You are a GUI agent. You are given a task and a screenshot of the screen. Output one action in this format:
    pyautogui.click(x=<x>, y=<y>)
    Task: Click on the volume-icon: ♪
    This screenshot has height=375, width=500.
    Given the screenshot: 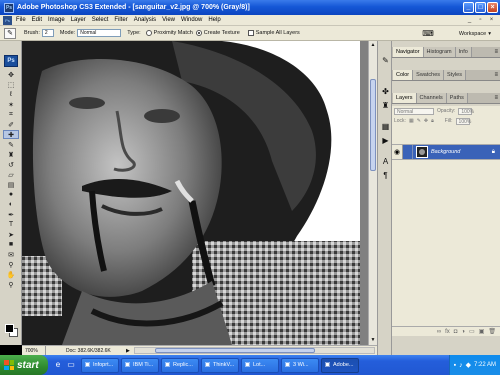 What is the action you would take?
    pyautogui.click(x=461, y=365)
    